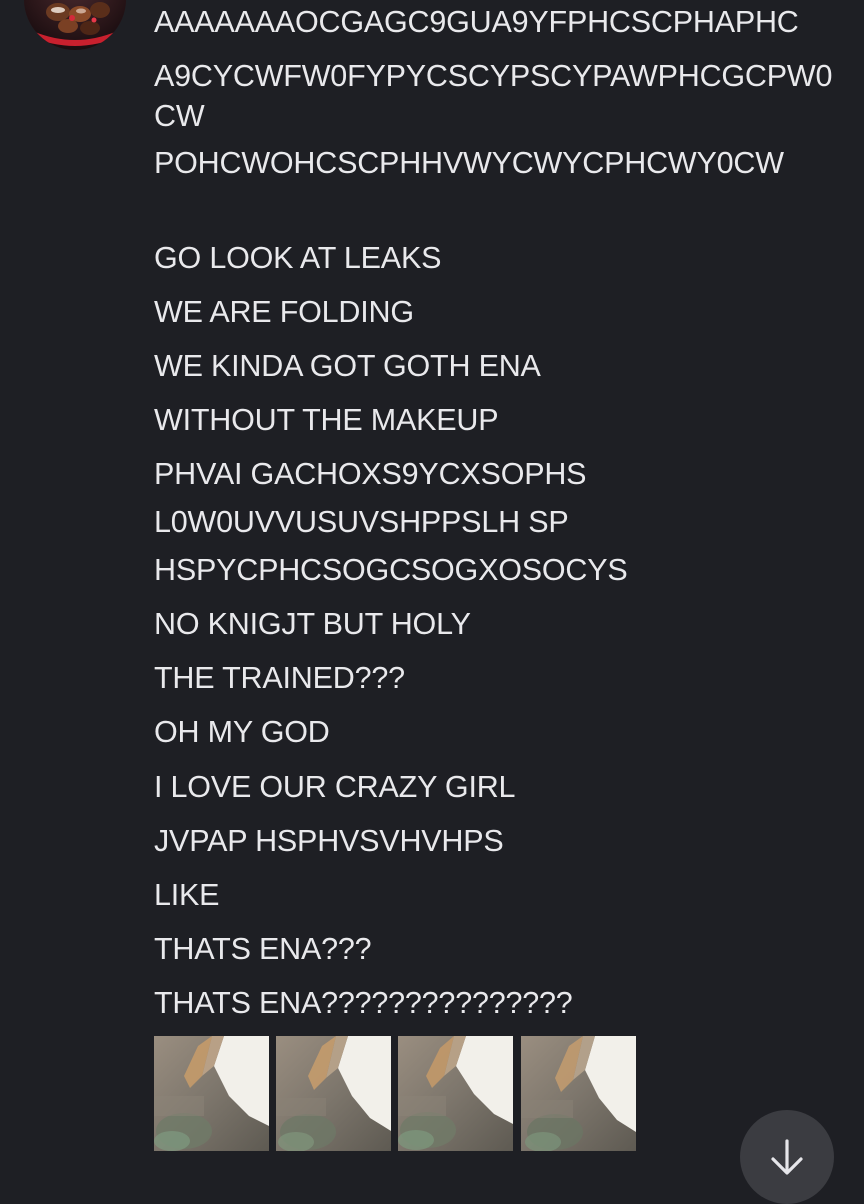 The image size is (864, 1204). Describe the element at coordinates (395, 1093) in the screenshot. I see `attachment-gallery` at that location.